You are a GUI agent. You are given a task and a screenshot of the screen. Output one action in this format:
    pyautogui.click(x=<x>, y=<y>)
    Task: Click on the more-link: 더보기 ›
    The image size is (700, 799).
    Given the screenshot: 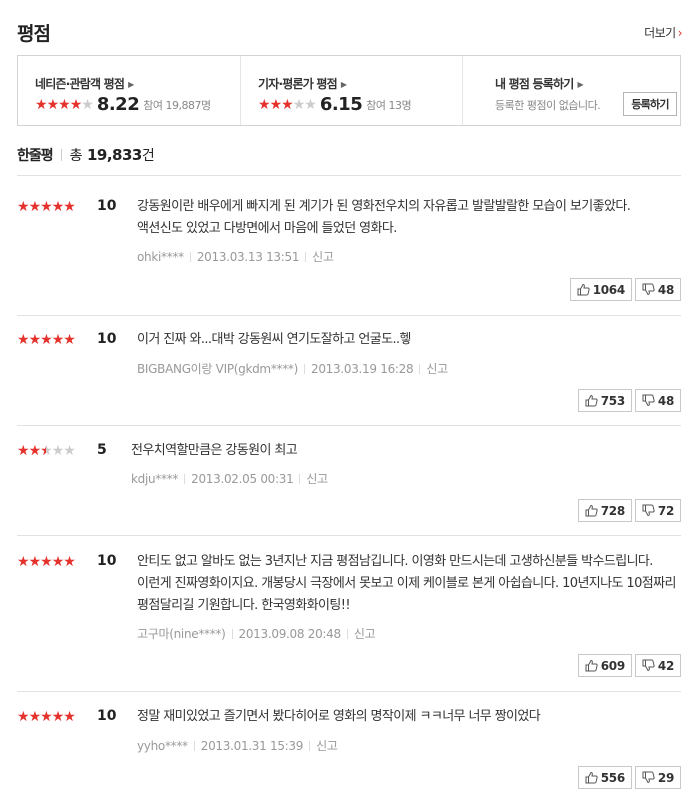 What is the action you would take?
    pyautogui.click(x=663, y=32)
    